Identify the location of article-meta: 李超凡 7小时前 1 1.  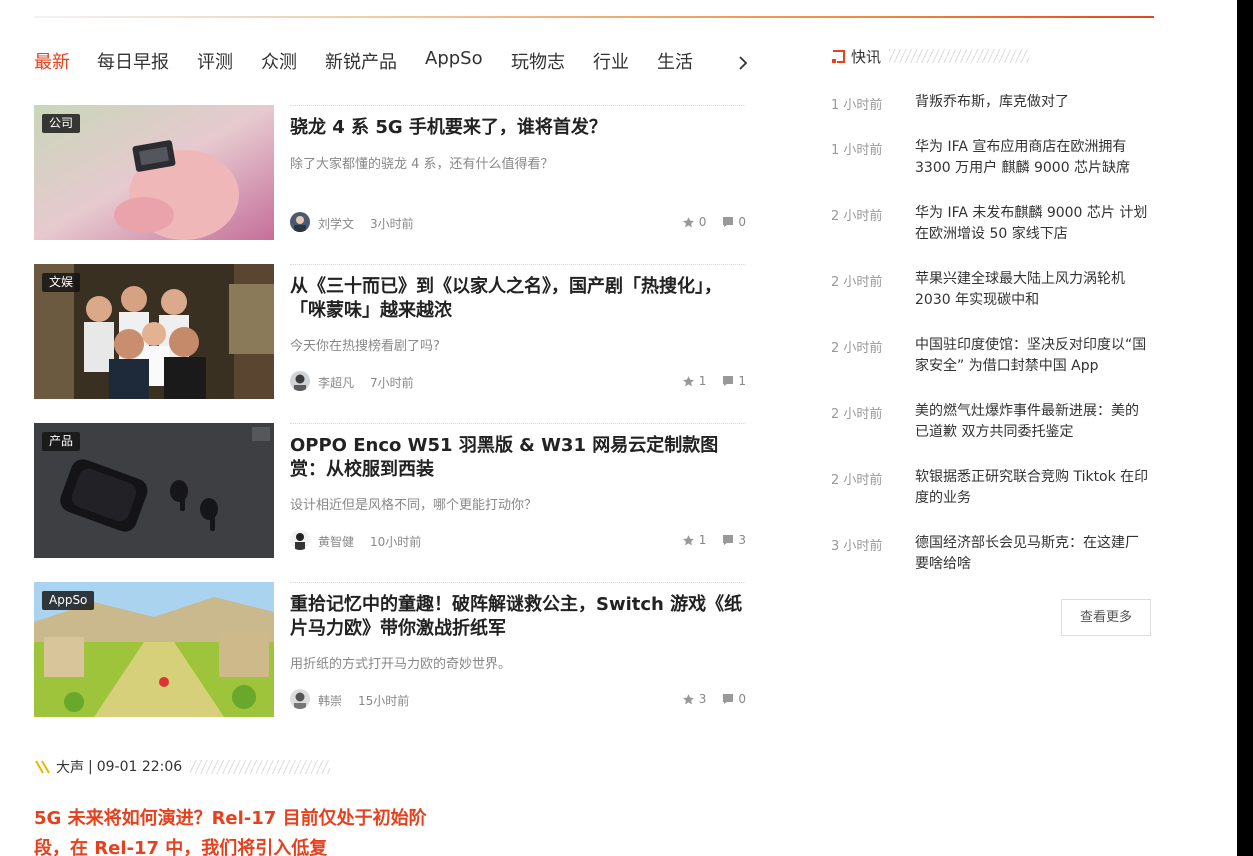
(518, 382).